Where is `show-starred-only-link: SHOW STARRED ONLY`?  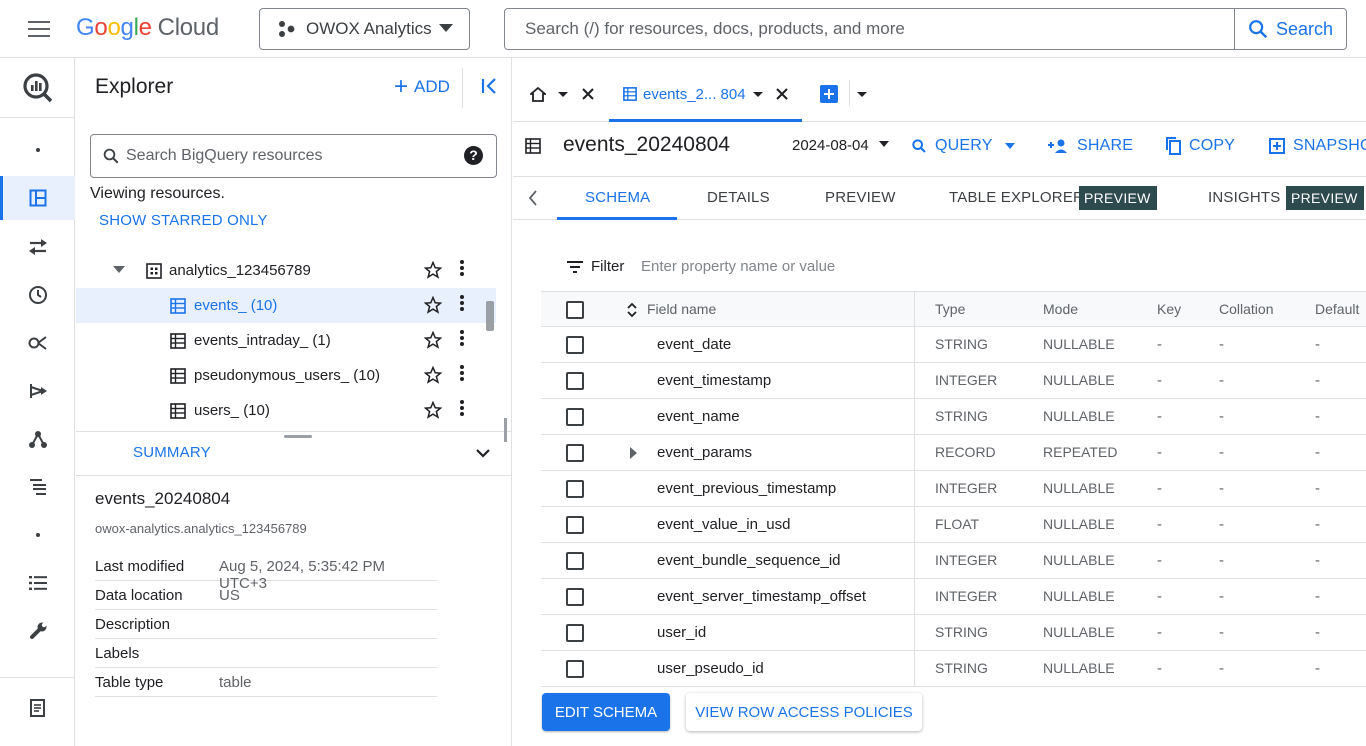 show-starred-only-link: SHOW STARRED ONLY is located at coordinates (183, 220).